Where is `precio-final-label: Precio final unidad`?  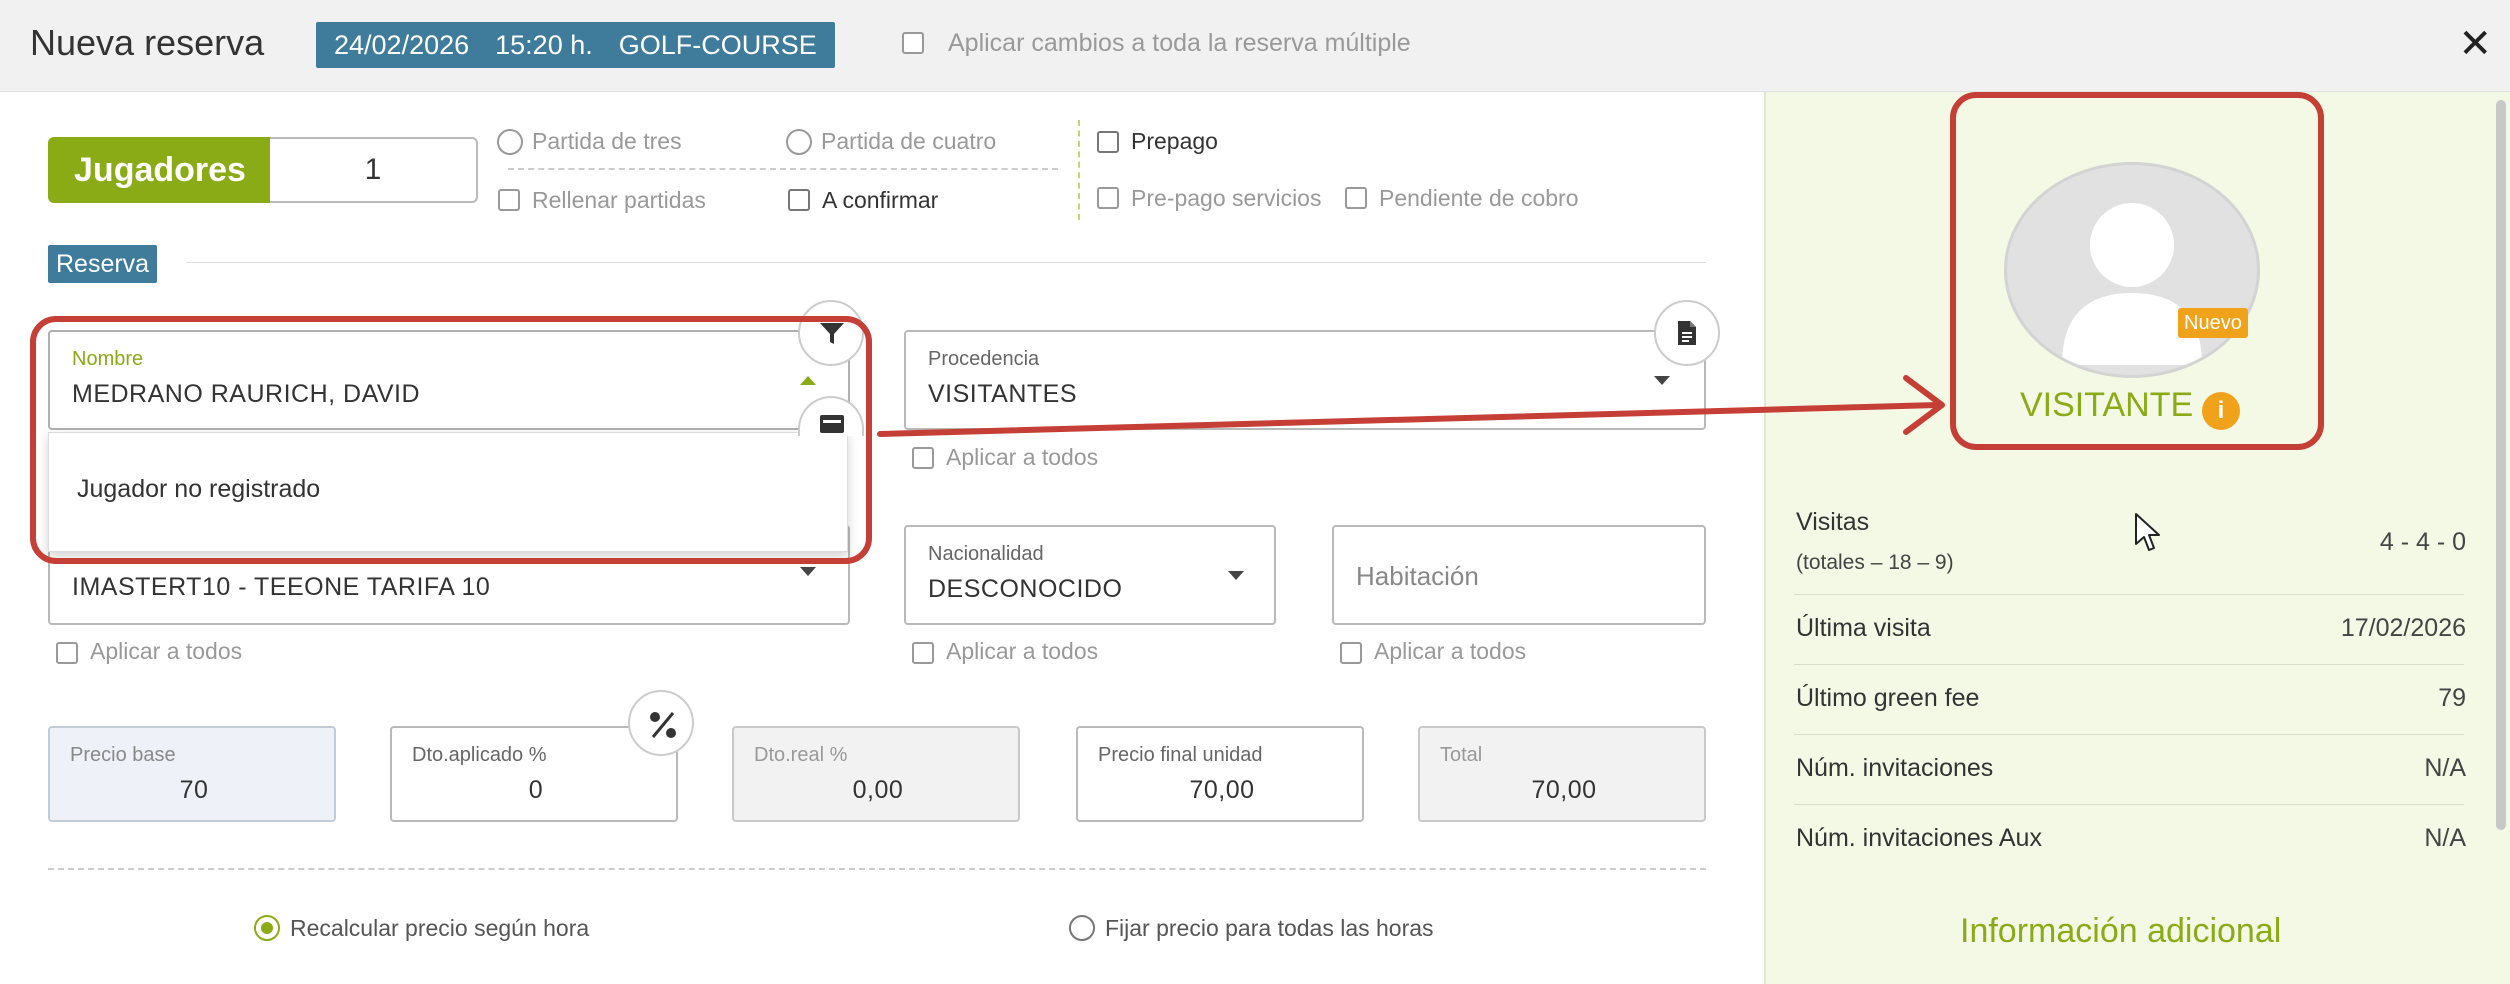 precio-final-label: Precio final unidad is located at coordinates (1180, 755).